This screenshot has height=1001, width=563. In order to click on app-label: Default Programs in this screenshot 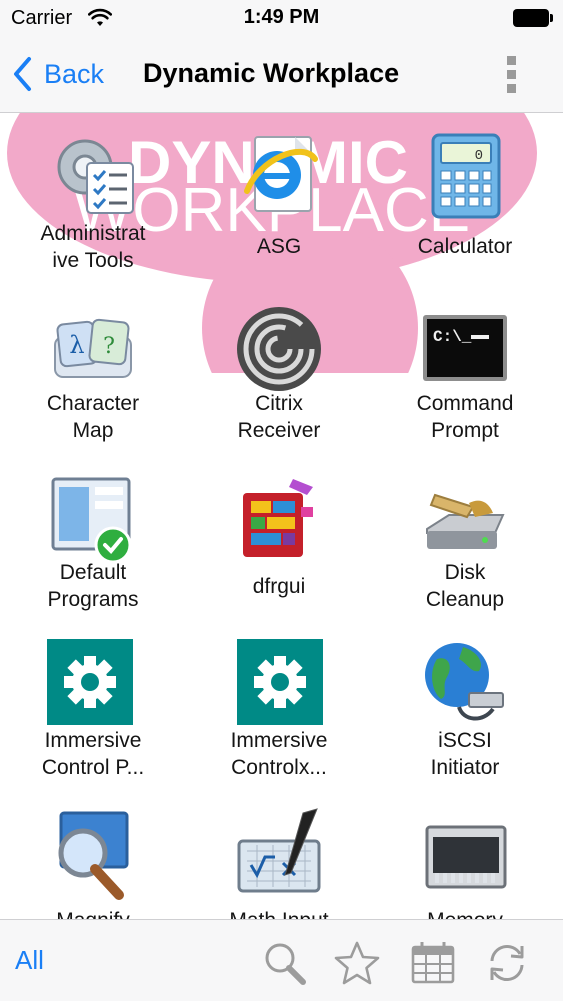, I will do `click(93, 586)`.